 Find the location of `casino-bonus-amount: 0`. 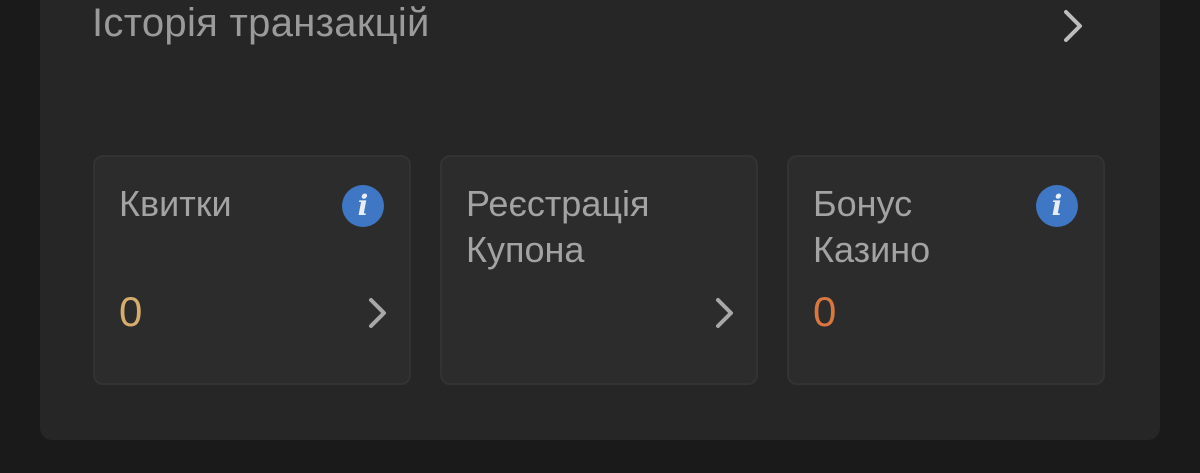

casino-bonus-amount: 0 is located at coordinates (825, 311).